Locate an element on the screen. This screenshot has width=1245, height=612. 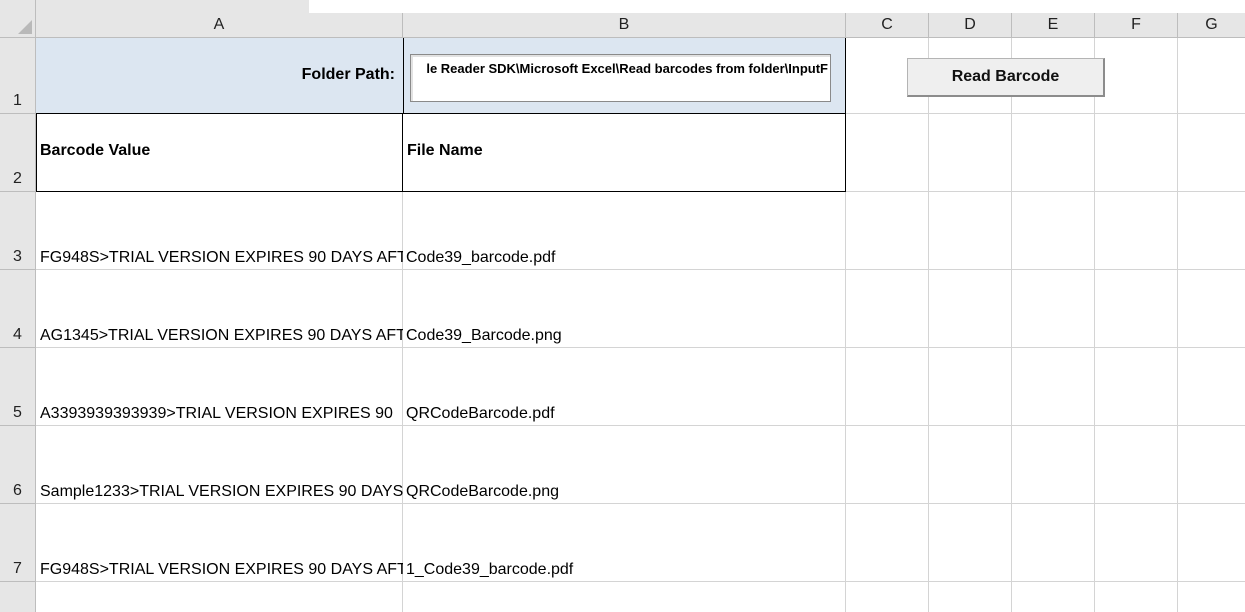
row-header-2: 2 is located at coordinates (18, 153).